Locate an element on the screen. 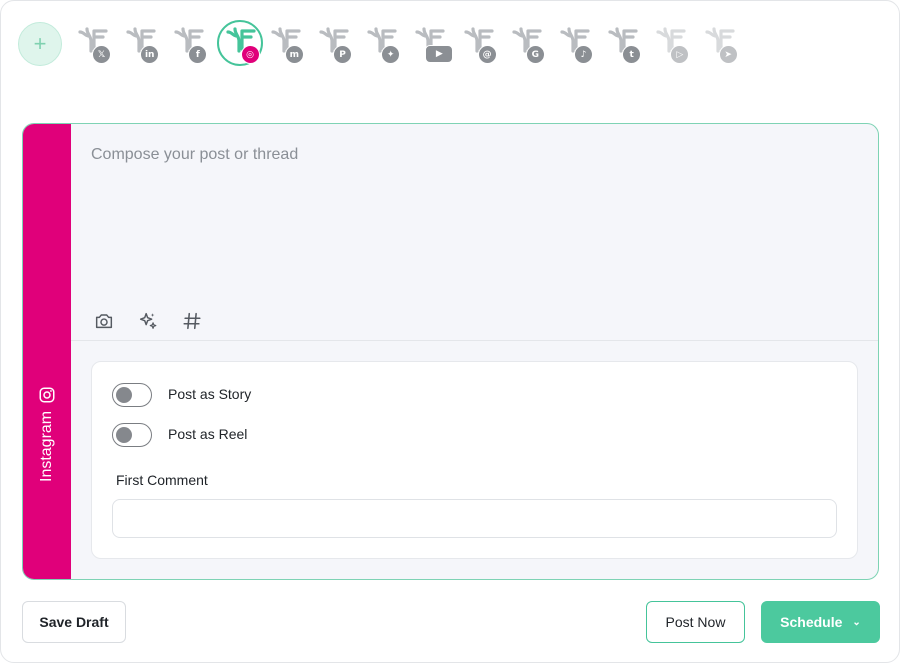  add-account-button: + is located at coordinates (40, 44).